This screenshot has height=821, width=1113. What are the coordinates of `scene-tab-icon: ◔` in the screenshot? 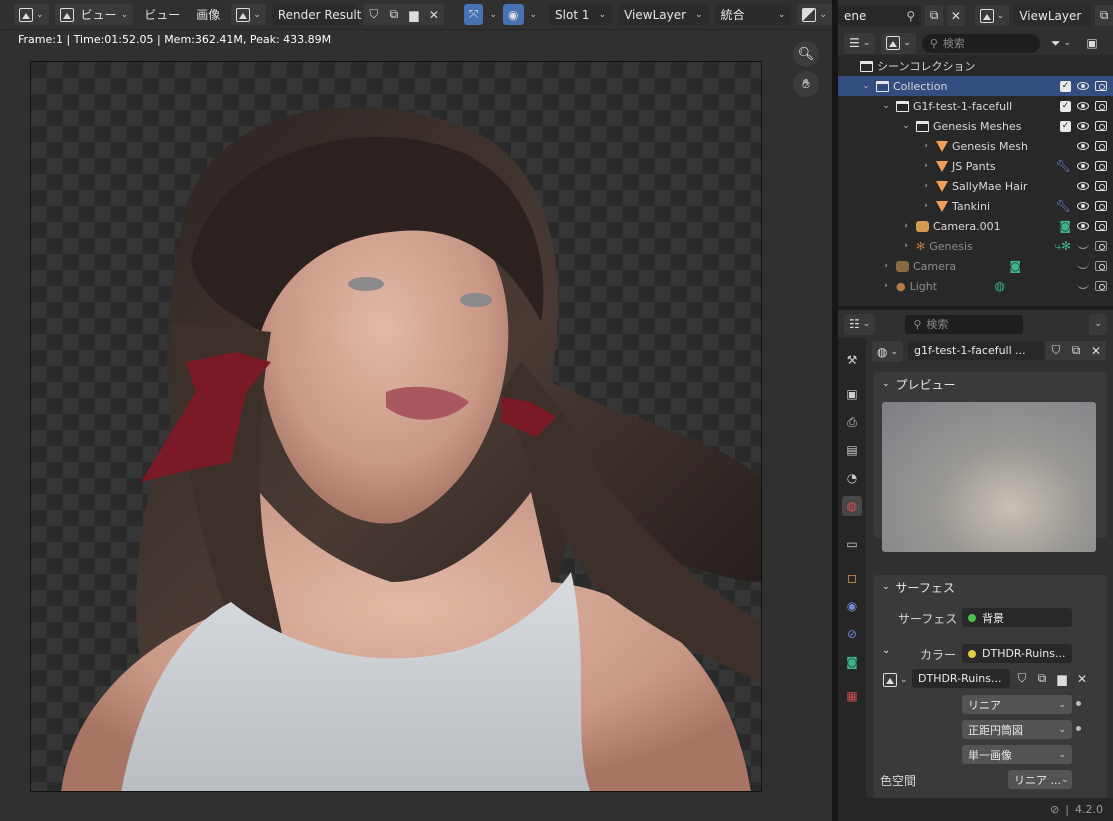 It's located at (852, 478).